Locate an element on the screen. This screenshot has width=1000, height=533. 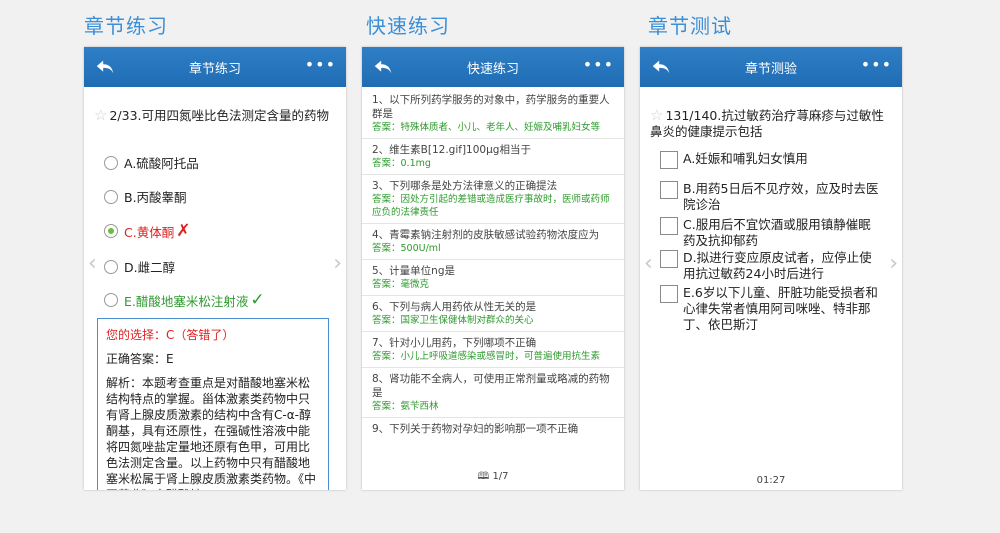
option-label: D.拟进行变应原皮试者，应停止使用抗过敏药24小时后进行 is located at coordinates (777, 265).